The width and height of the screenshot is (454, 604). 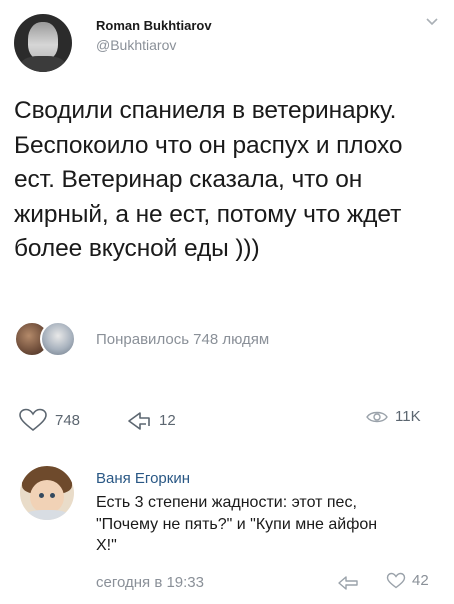 What do you see at coordinates (68, 420) in the screenshot?
I see `like-count: 748` at bounding box center [68, 420].